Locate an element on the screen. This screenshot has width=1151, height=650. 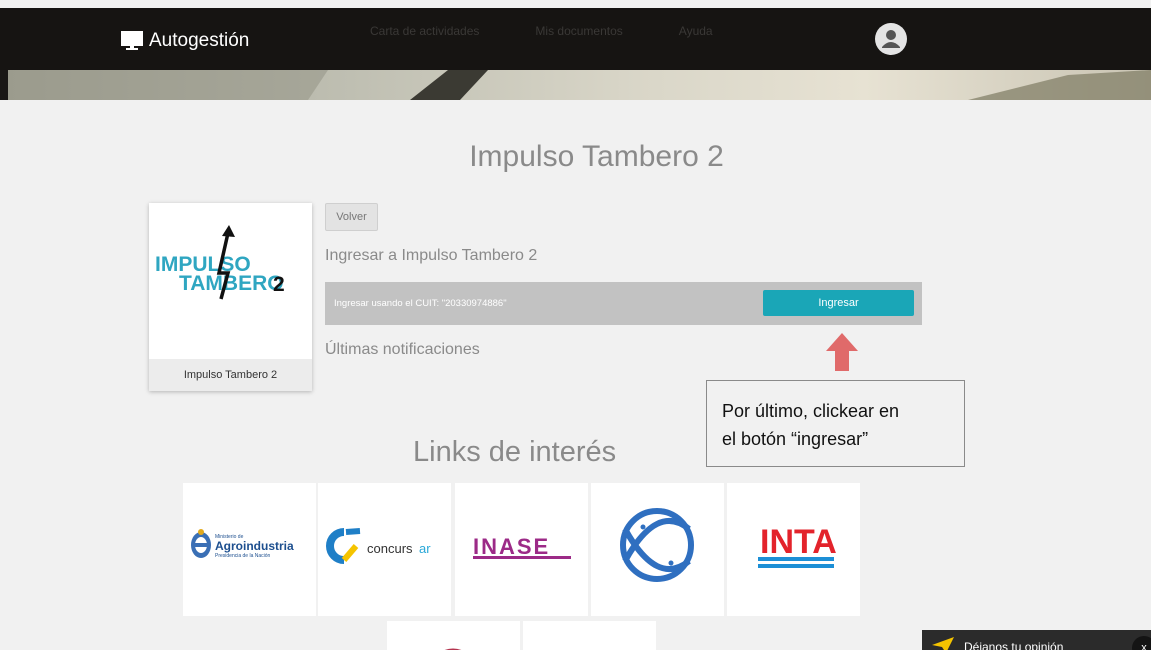
brand-label: Autogestión is located at coordinates (199, 40).